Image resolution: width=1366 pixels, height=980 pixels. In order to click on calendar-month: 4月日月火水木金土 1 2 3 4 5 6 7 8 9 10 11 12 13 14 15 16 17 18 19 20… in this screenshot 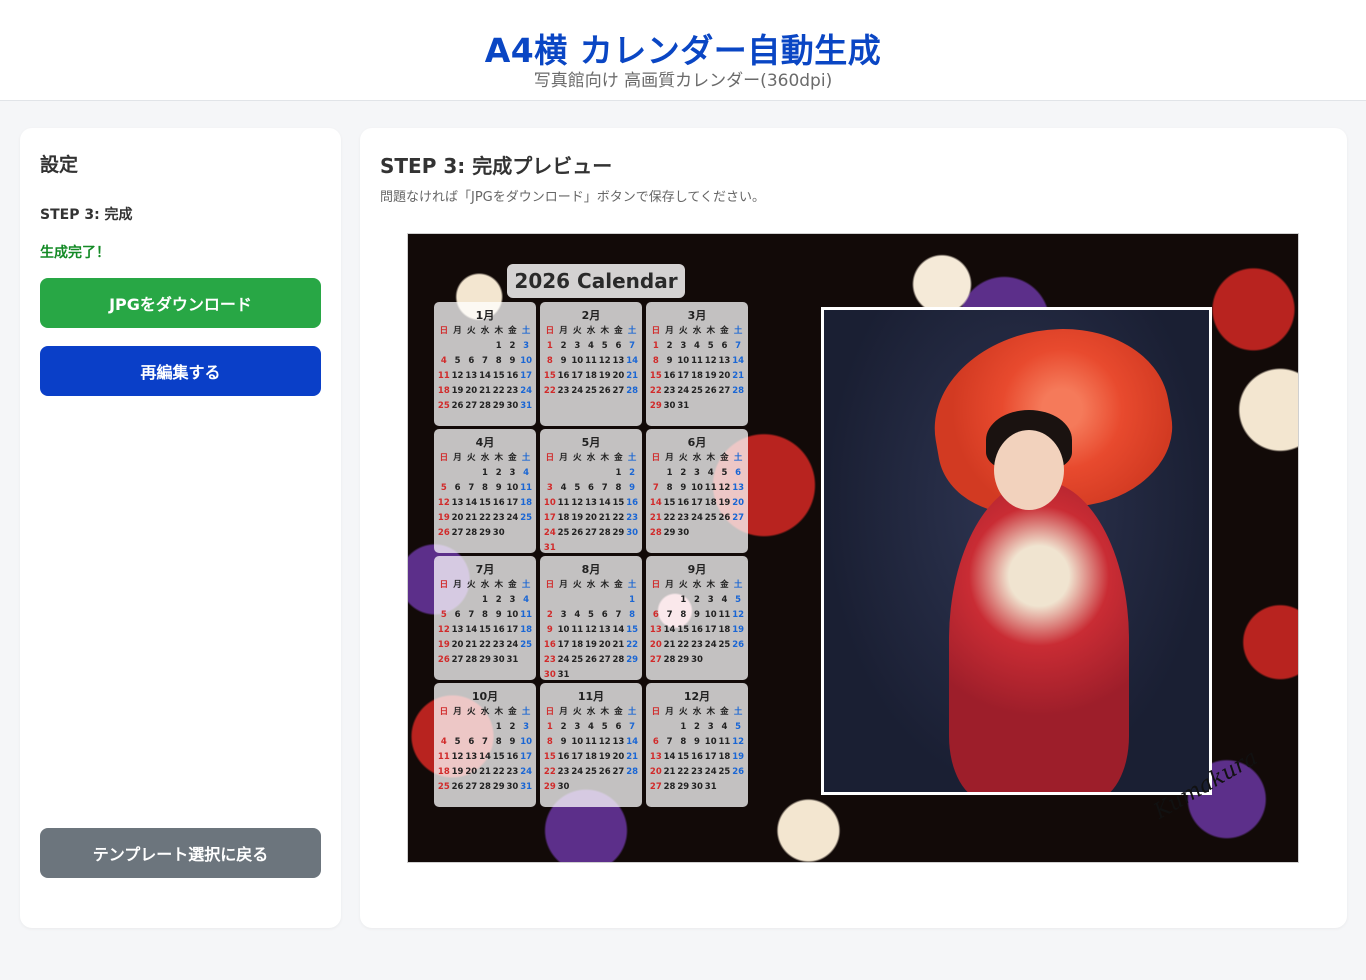, I will do `click(485, 491)`.